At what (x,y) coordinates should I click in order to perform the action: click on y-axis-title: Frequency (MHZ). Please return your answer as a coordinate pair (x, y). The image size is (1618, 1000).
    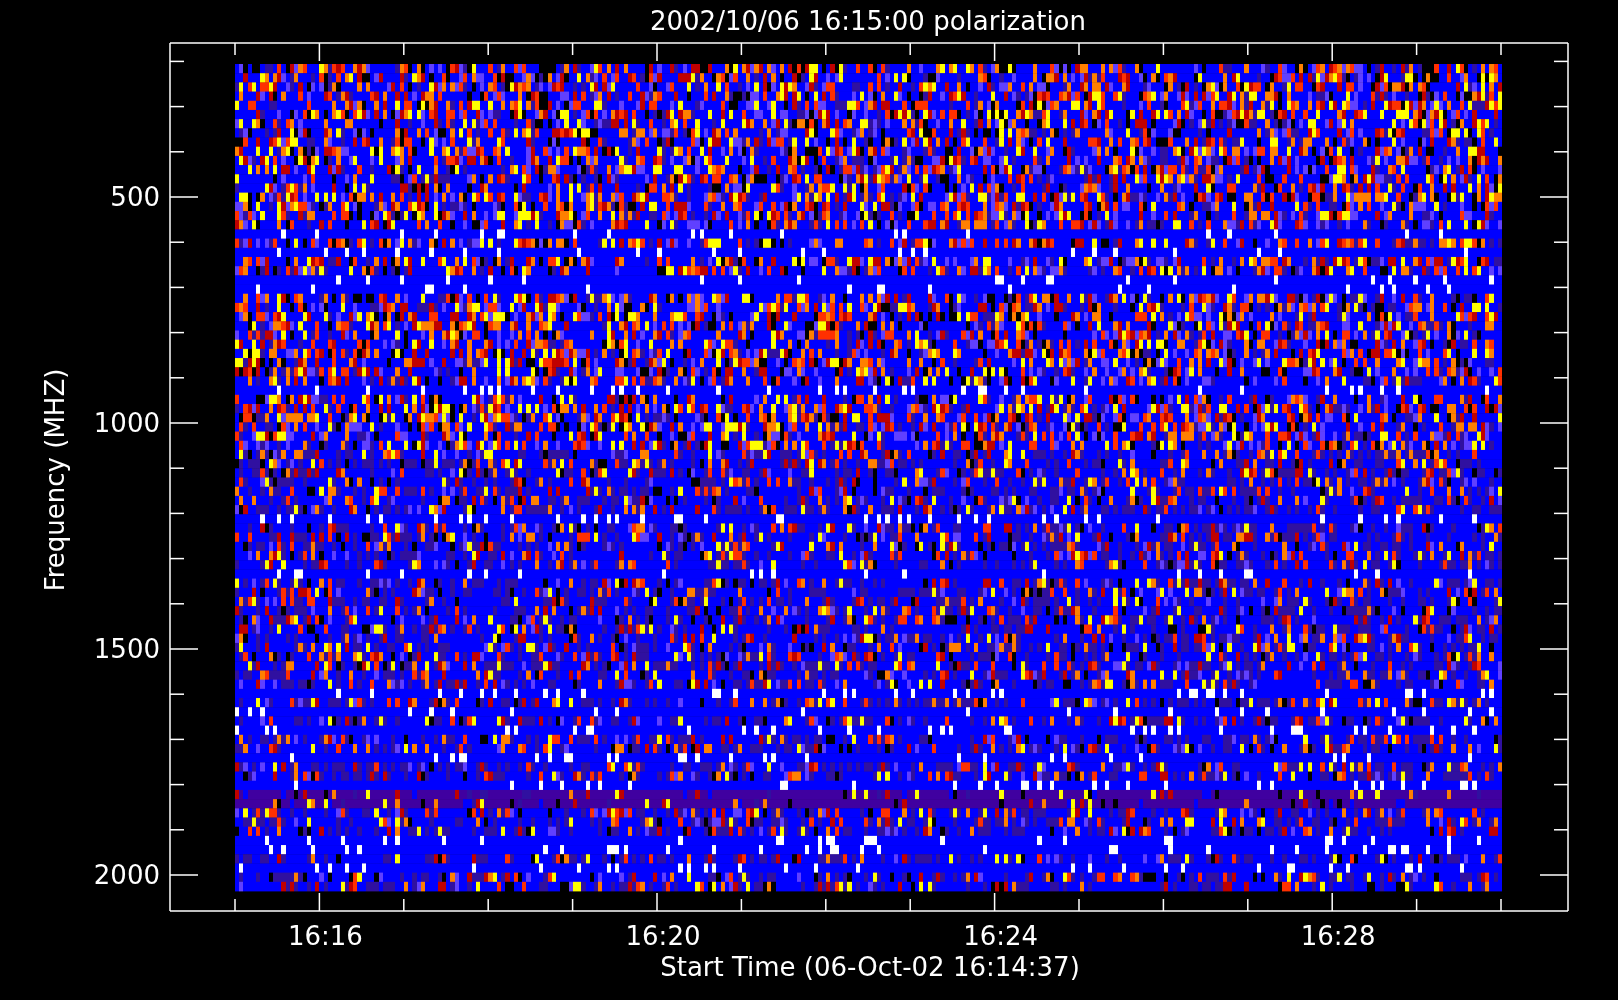
    Looking at the image, I should click on (55, 480).